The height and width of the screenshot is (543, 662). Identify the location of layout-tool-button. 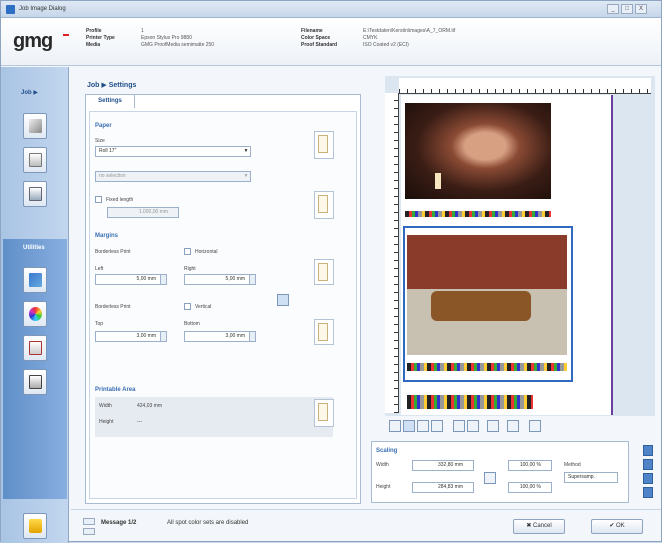
(35, 126).